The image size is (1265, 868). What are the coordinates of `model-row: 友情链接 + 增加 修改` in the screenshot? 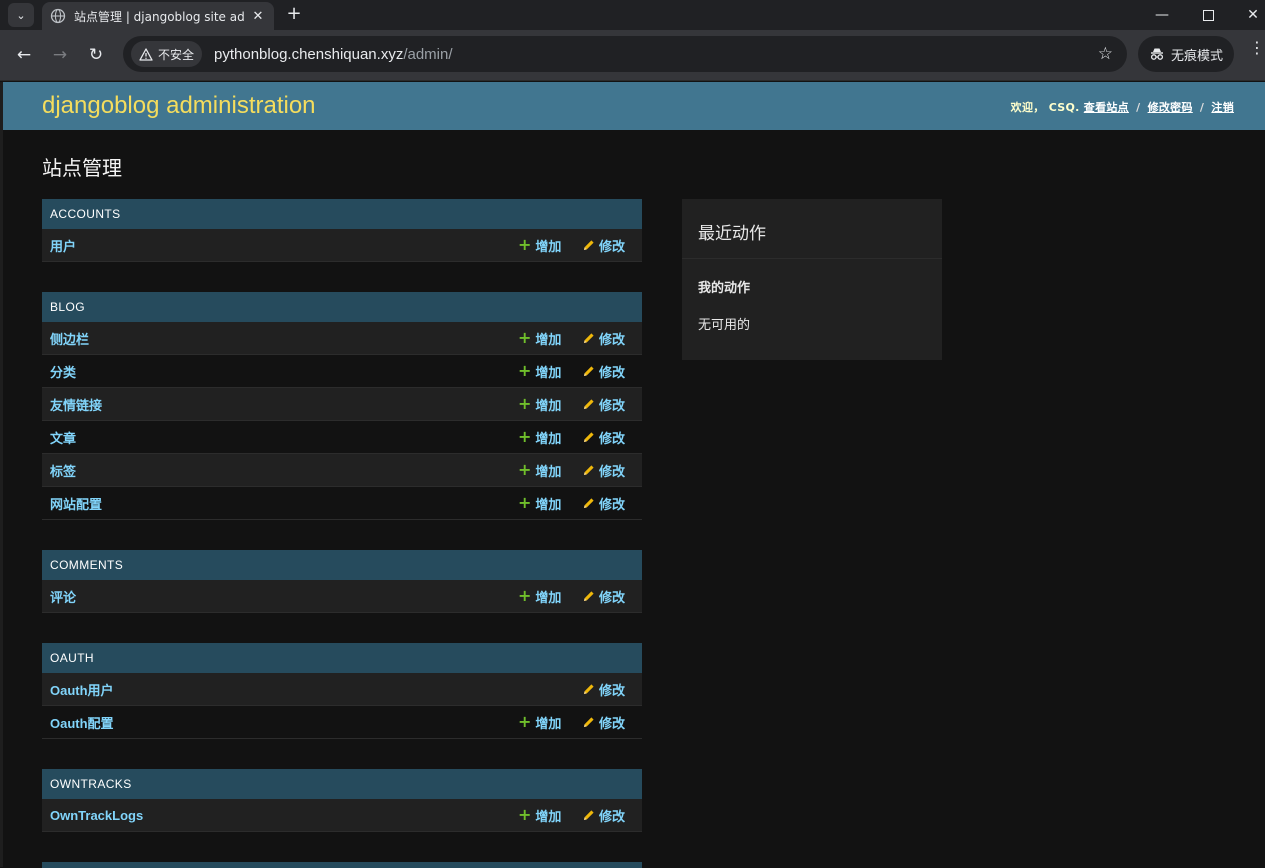 It's located at (342, 404).